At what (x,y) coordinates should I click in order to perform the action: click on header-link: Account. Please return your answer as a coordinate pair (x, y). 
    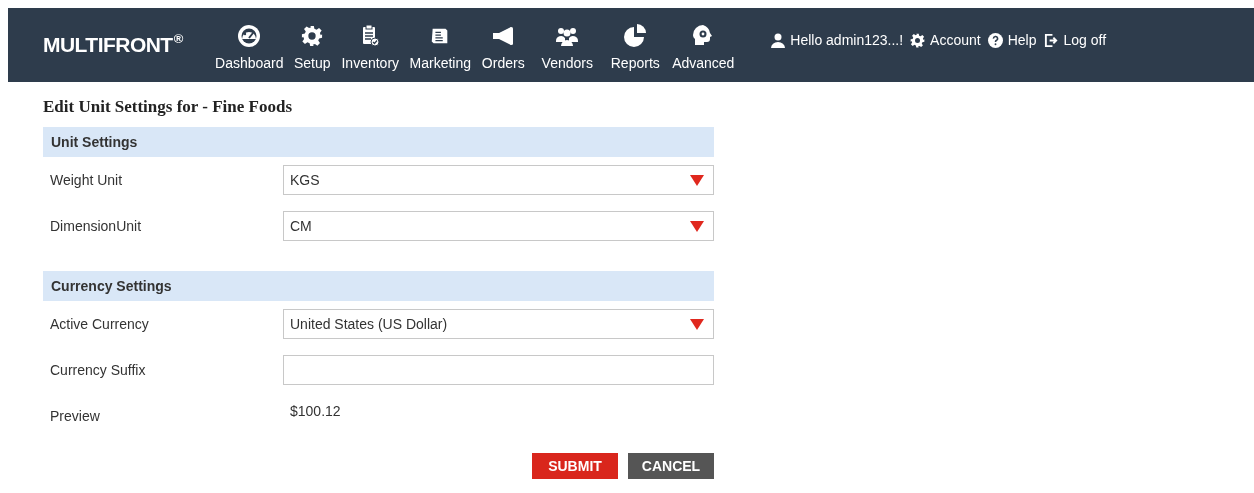
    Looking at the image, I should click on (945, 40).